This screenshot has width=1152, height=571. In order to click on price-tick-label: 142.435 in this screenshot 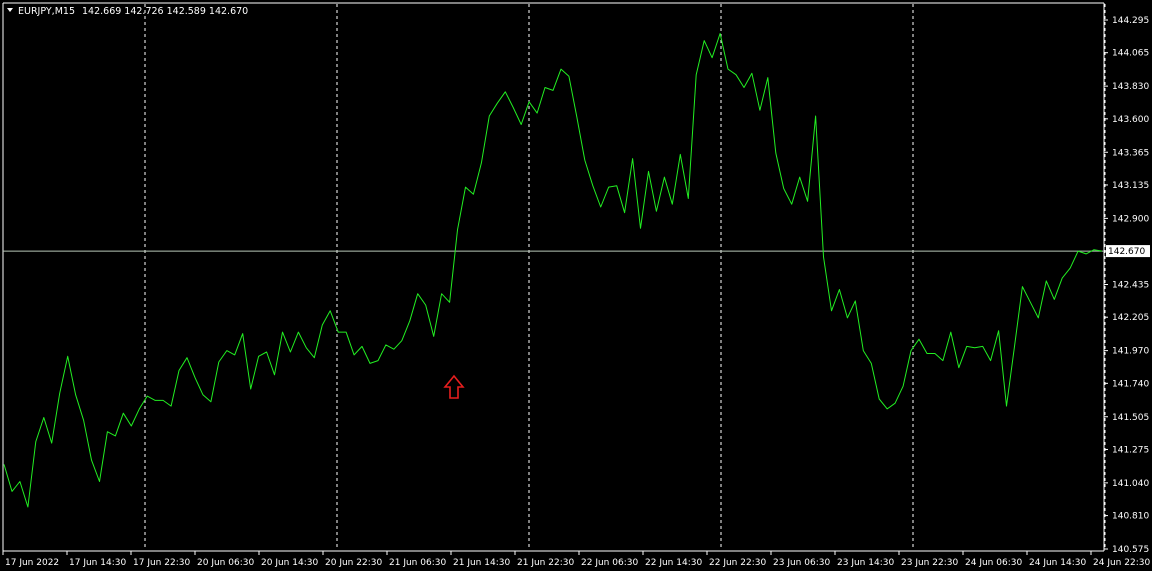, I will do `click(1130, 286)`.